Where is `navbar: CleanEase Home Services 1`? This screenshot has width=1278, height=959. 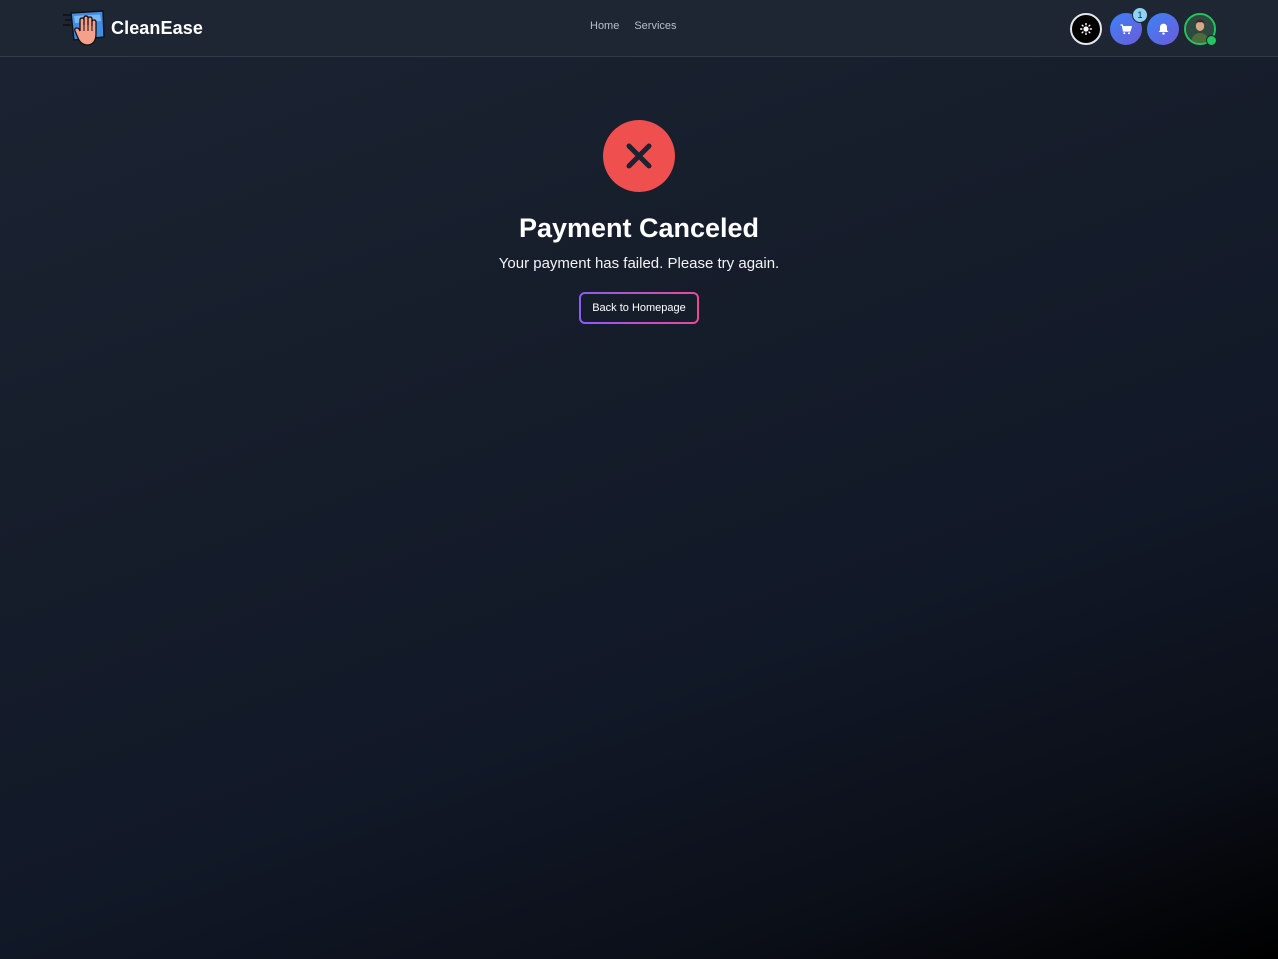
navbar: CleanEase Home Services 1 is located at coordinates (639, 28).